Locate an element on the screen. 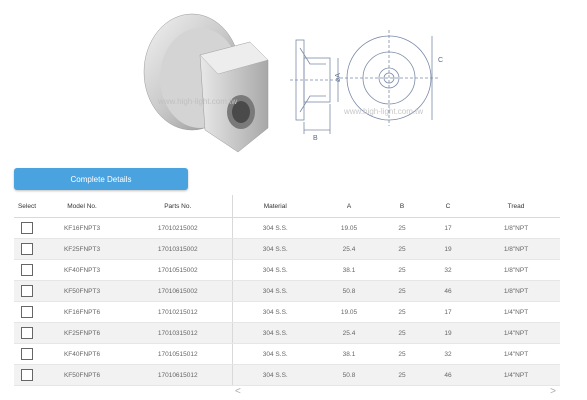 Image resolution: width=587 pixels, height=400 pixels. parts-cell: 17010215012 is located at coordinates (178, 312).